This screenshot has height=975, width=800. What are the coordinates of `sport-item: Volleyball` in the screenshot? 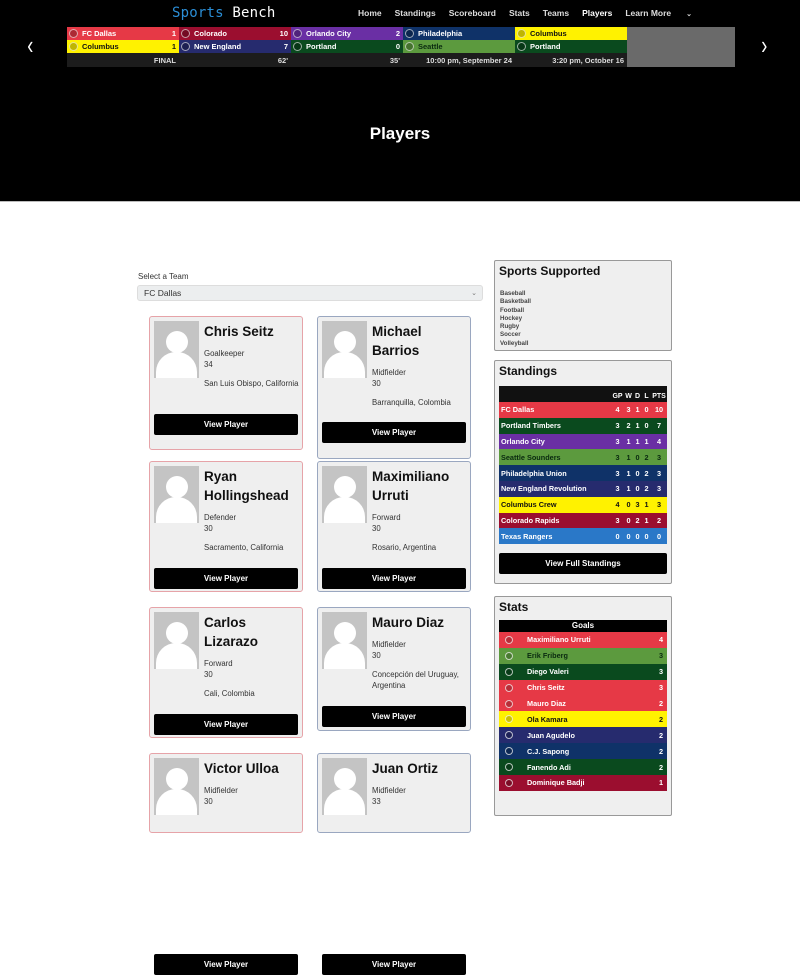 It's located at (585, 344).